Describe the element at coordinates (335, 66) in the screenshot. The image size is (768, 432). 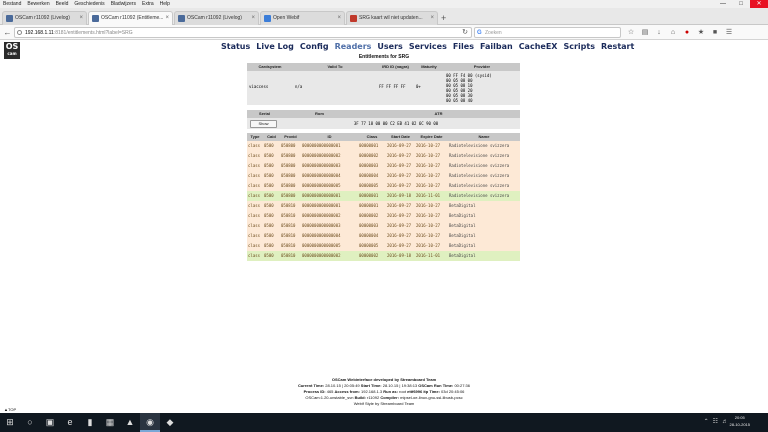
I see `header-valid-to: Valid To` at that location.